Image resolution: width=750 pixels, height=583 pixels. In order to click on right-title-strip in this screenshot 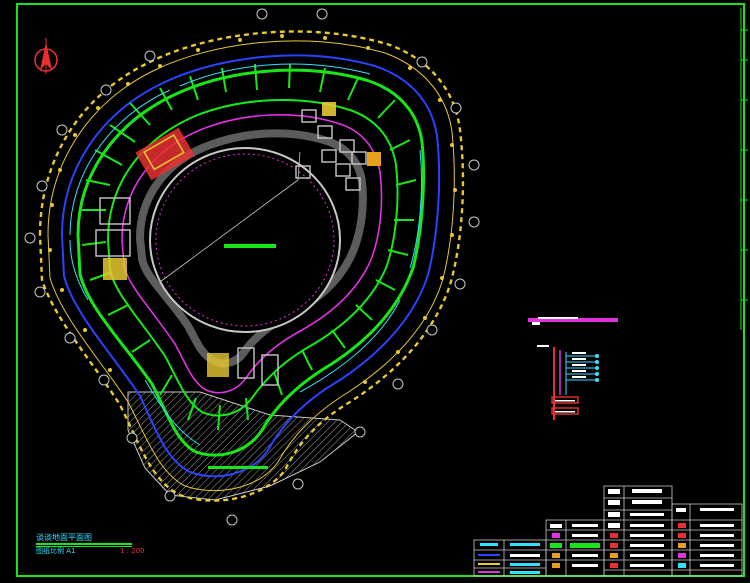, I will do `click(744, 169)`.